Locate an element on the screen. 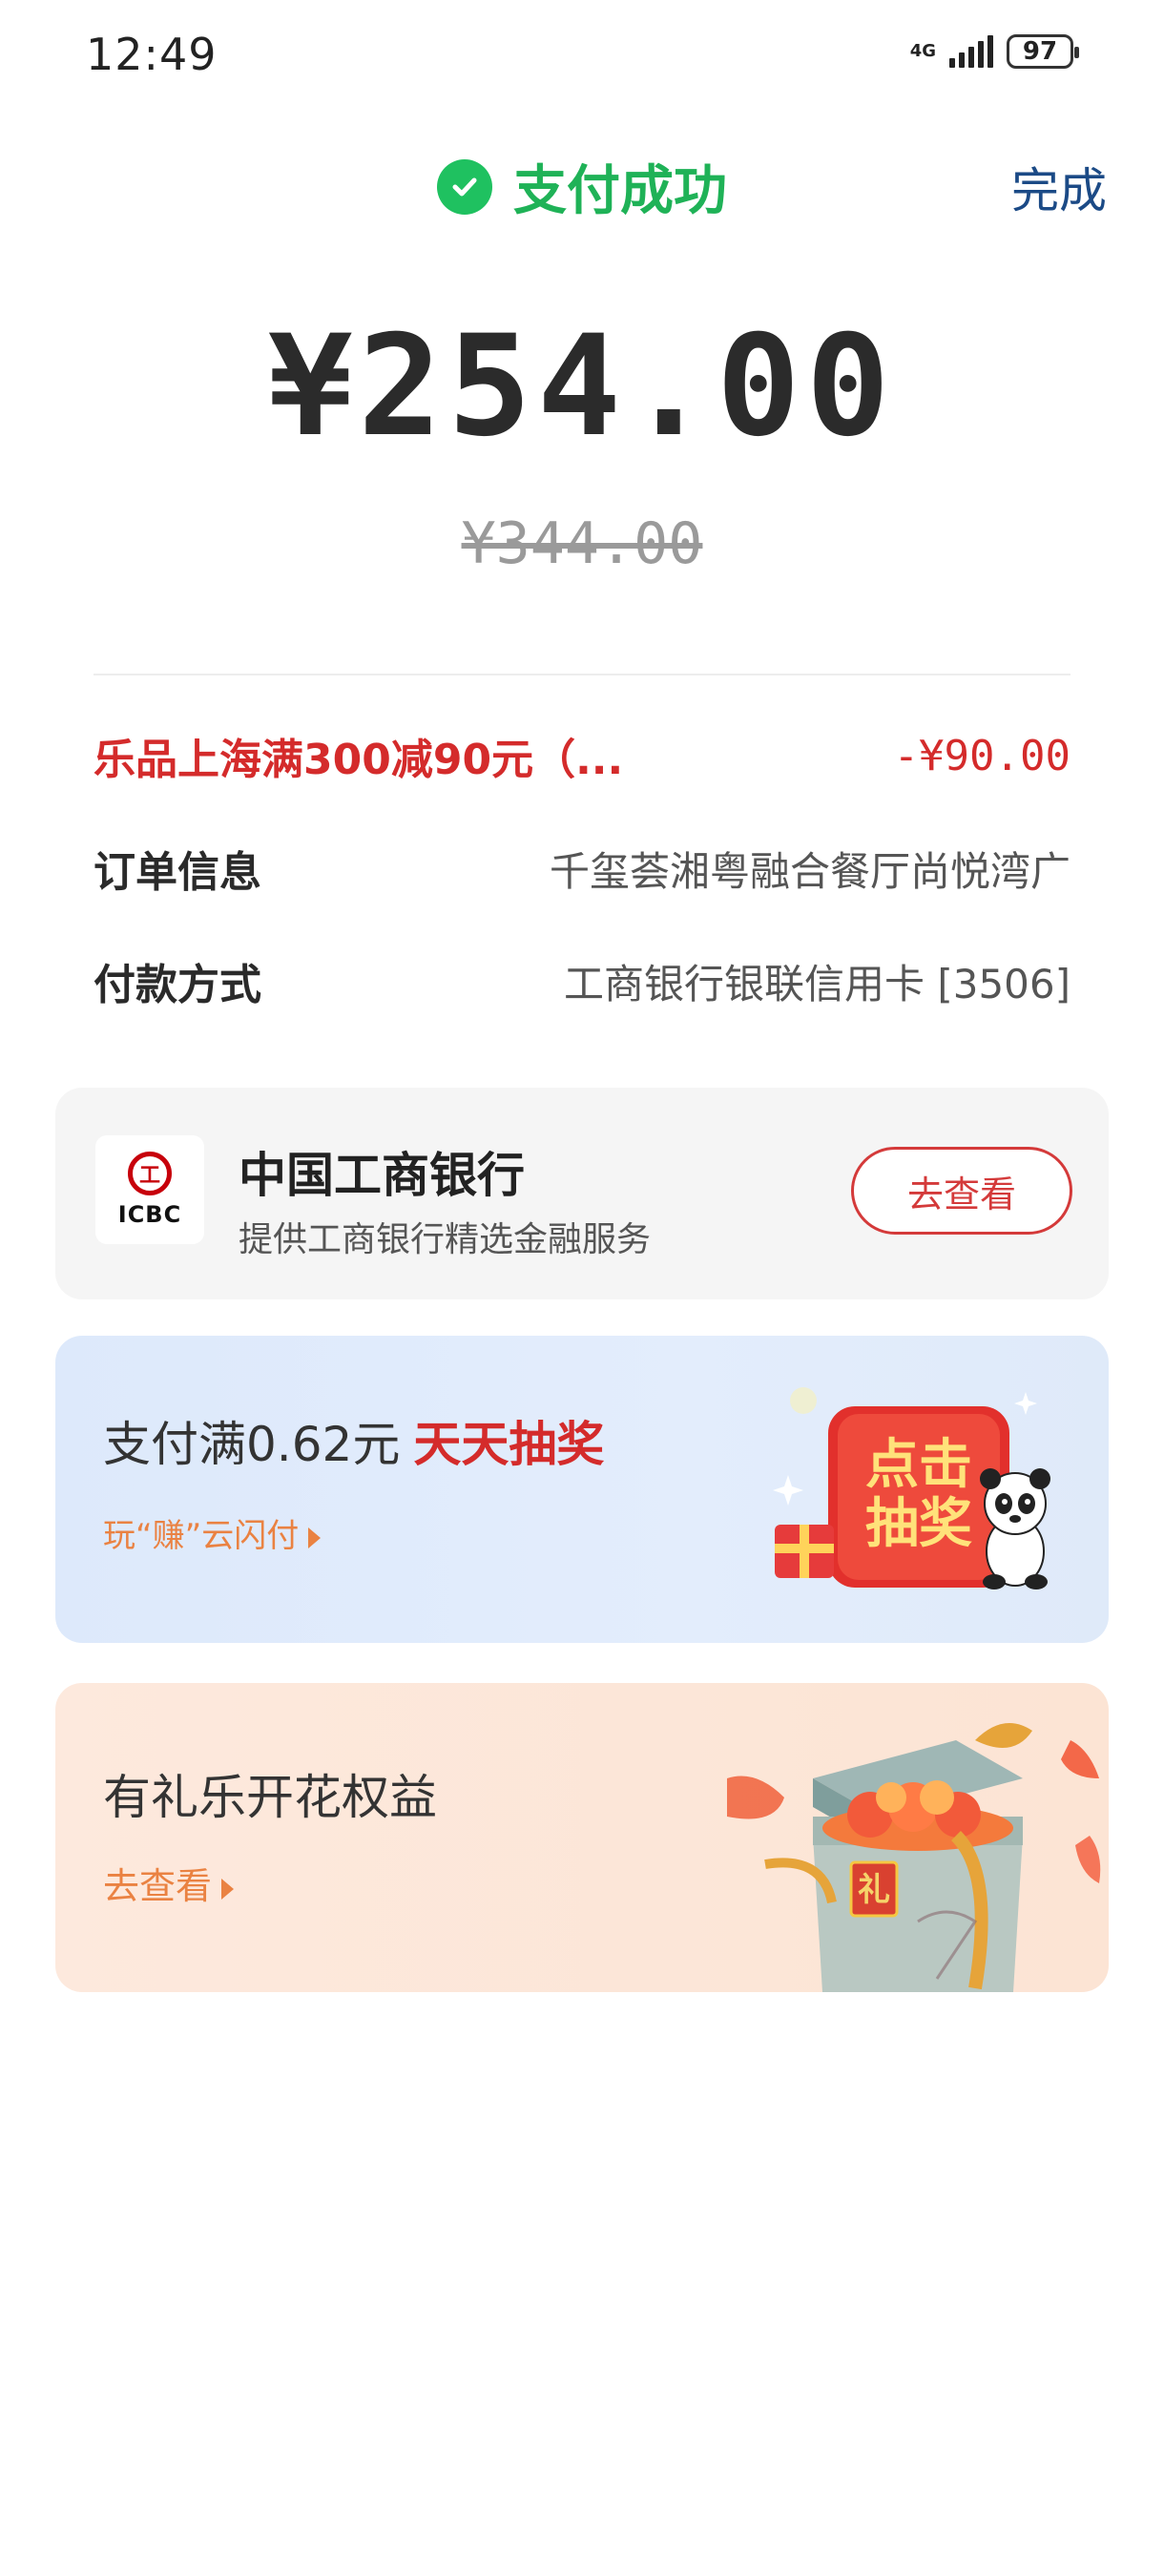 The image size is (1164, 2576). lottery-title-text: 支付满0.62元 is located at coordinates (252, 1444).